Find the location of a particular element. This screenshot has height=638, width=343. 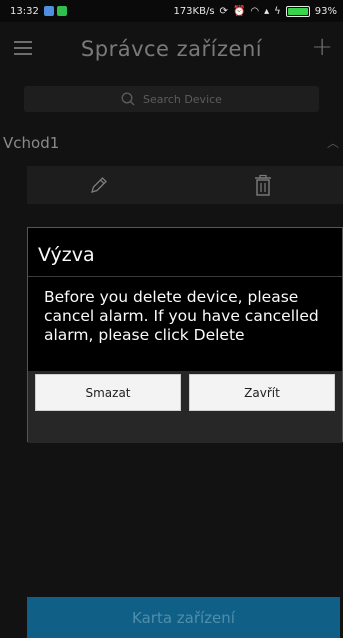

battery-fill is located at coordinates (297, 11).